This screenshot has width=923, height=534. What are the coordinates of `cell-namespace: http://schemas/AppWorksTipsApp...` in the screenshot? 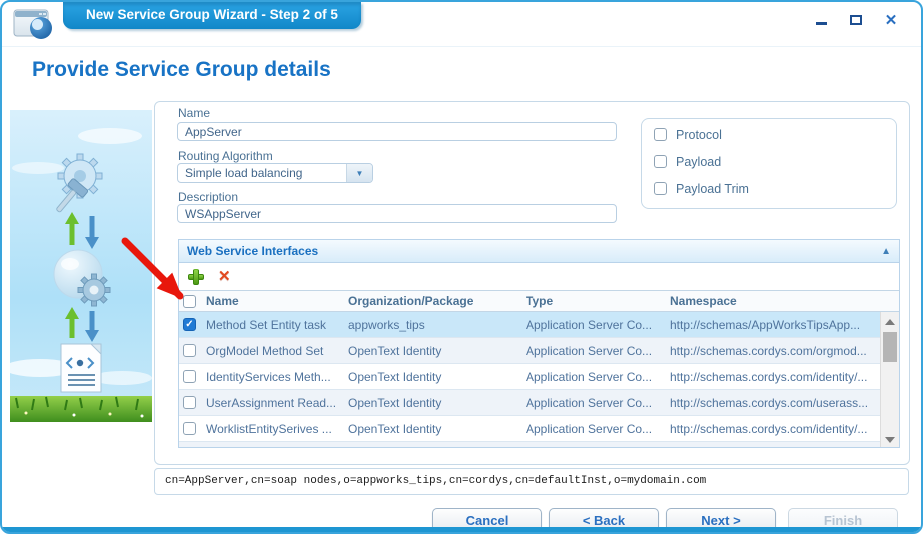 It's located at (765, 324).